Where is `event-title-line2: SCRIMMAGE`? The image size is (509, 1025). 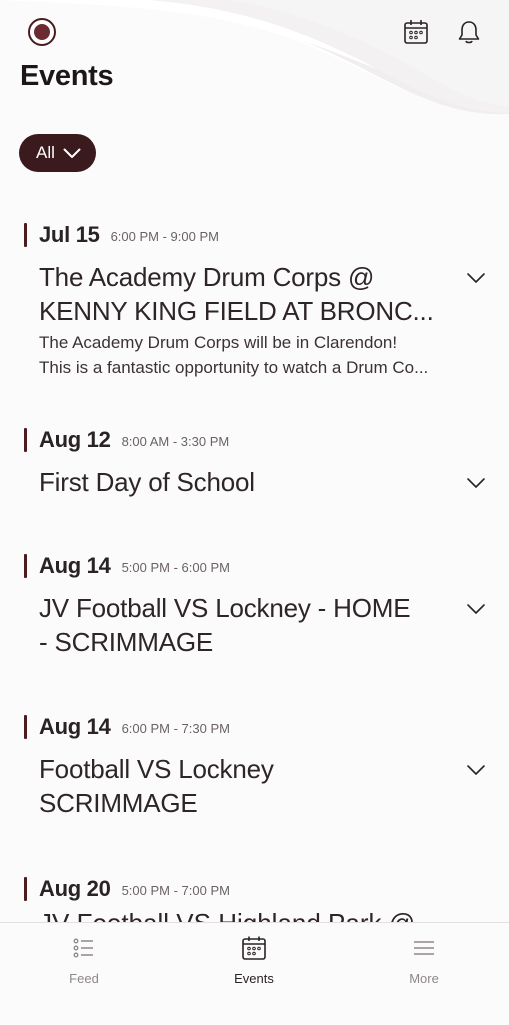
event-title-line2: SCRIMMAGE is located at coordinates (118, 803).